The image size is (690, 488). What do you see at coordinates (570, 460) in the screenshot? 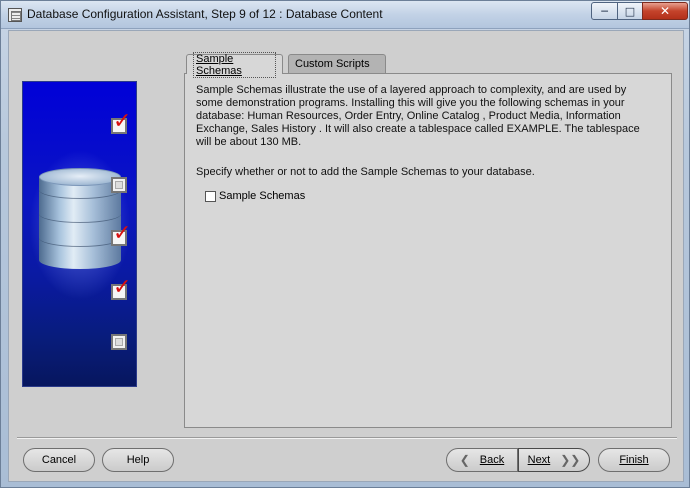
I see `chevron-right-icon: ❯❯` at bounding box center [570, 460].